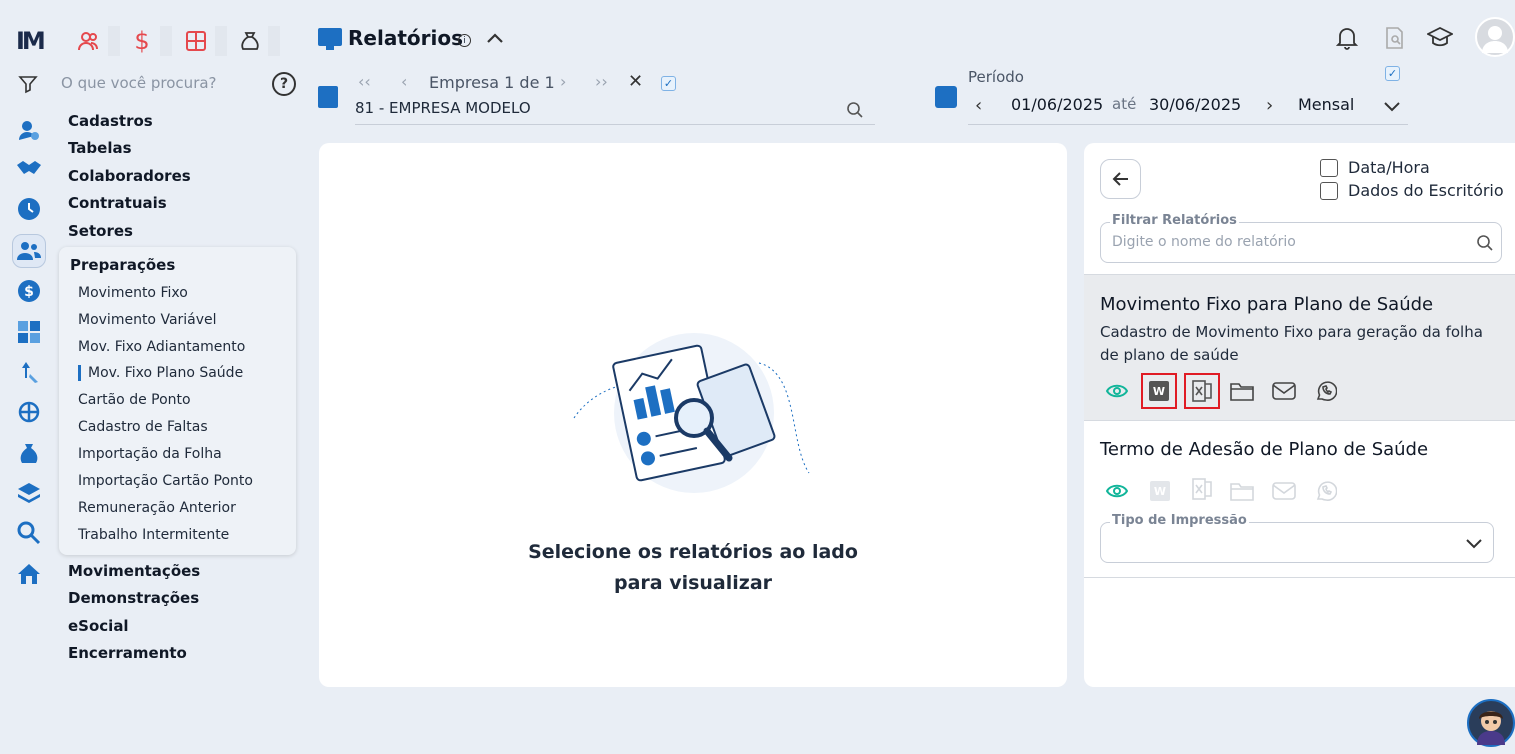 The height and width of the screenshot is (754, 1515). Describe the element at coordinates (139, 83) in the screenshot. I see `menu-search-input: O que você procura?` at that location.